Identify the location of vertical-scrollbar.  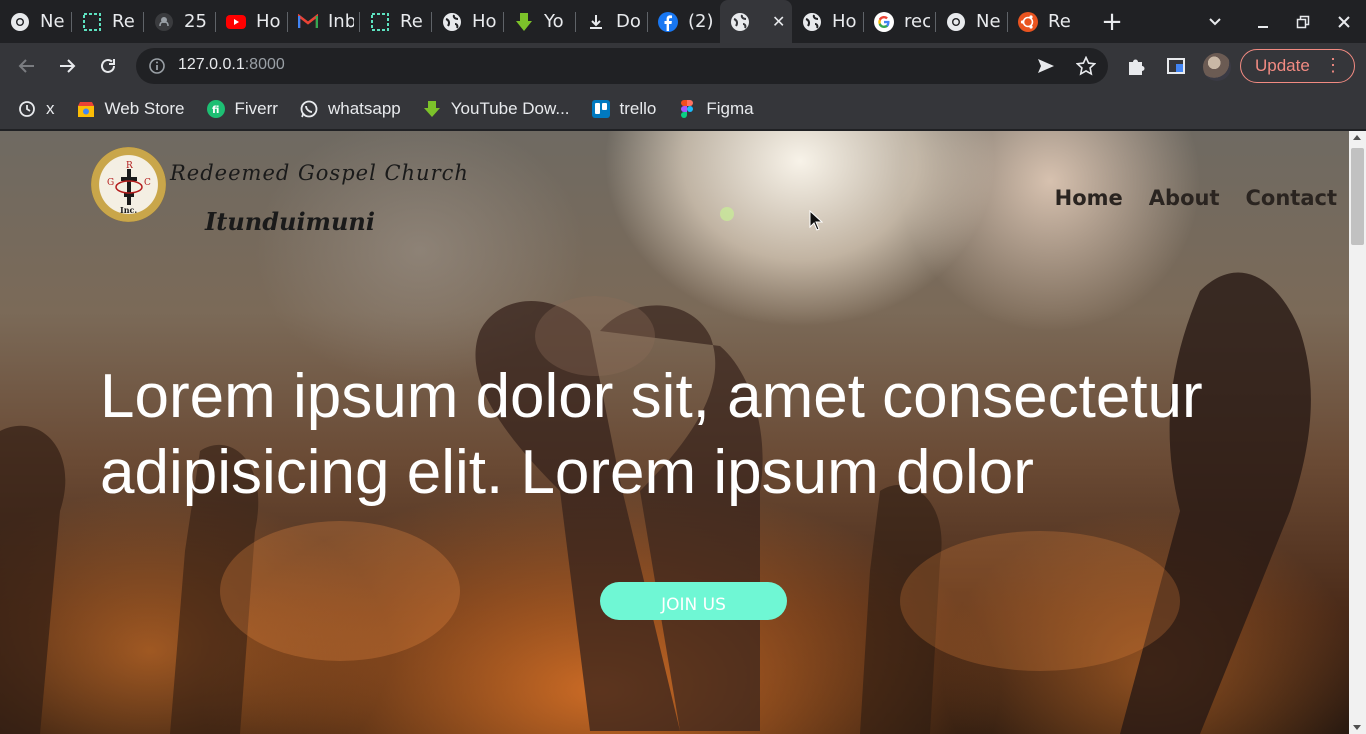
(1357, 432).